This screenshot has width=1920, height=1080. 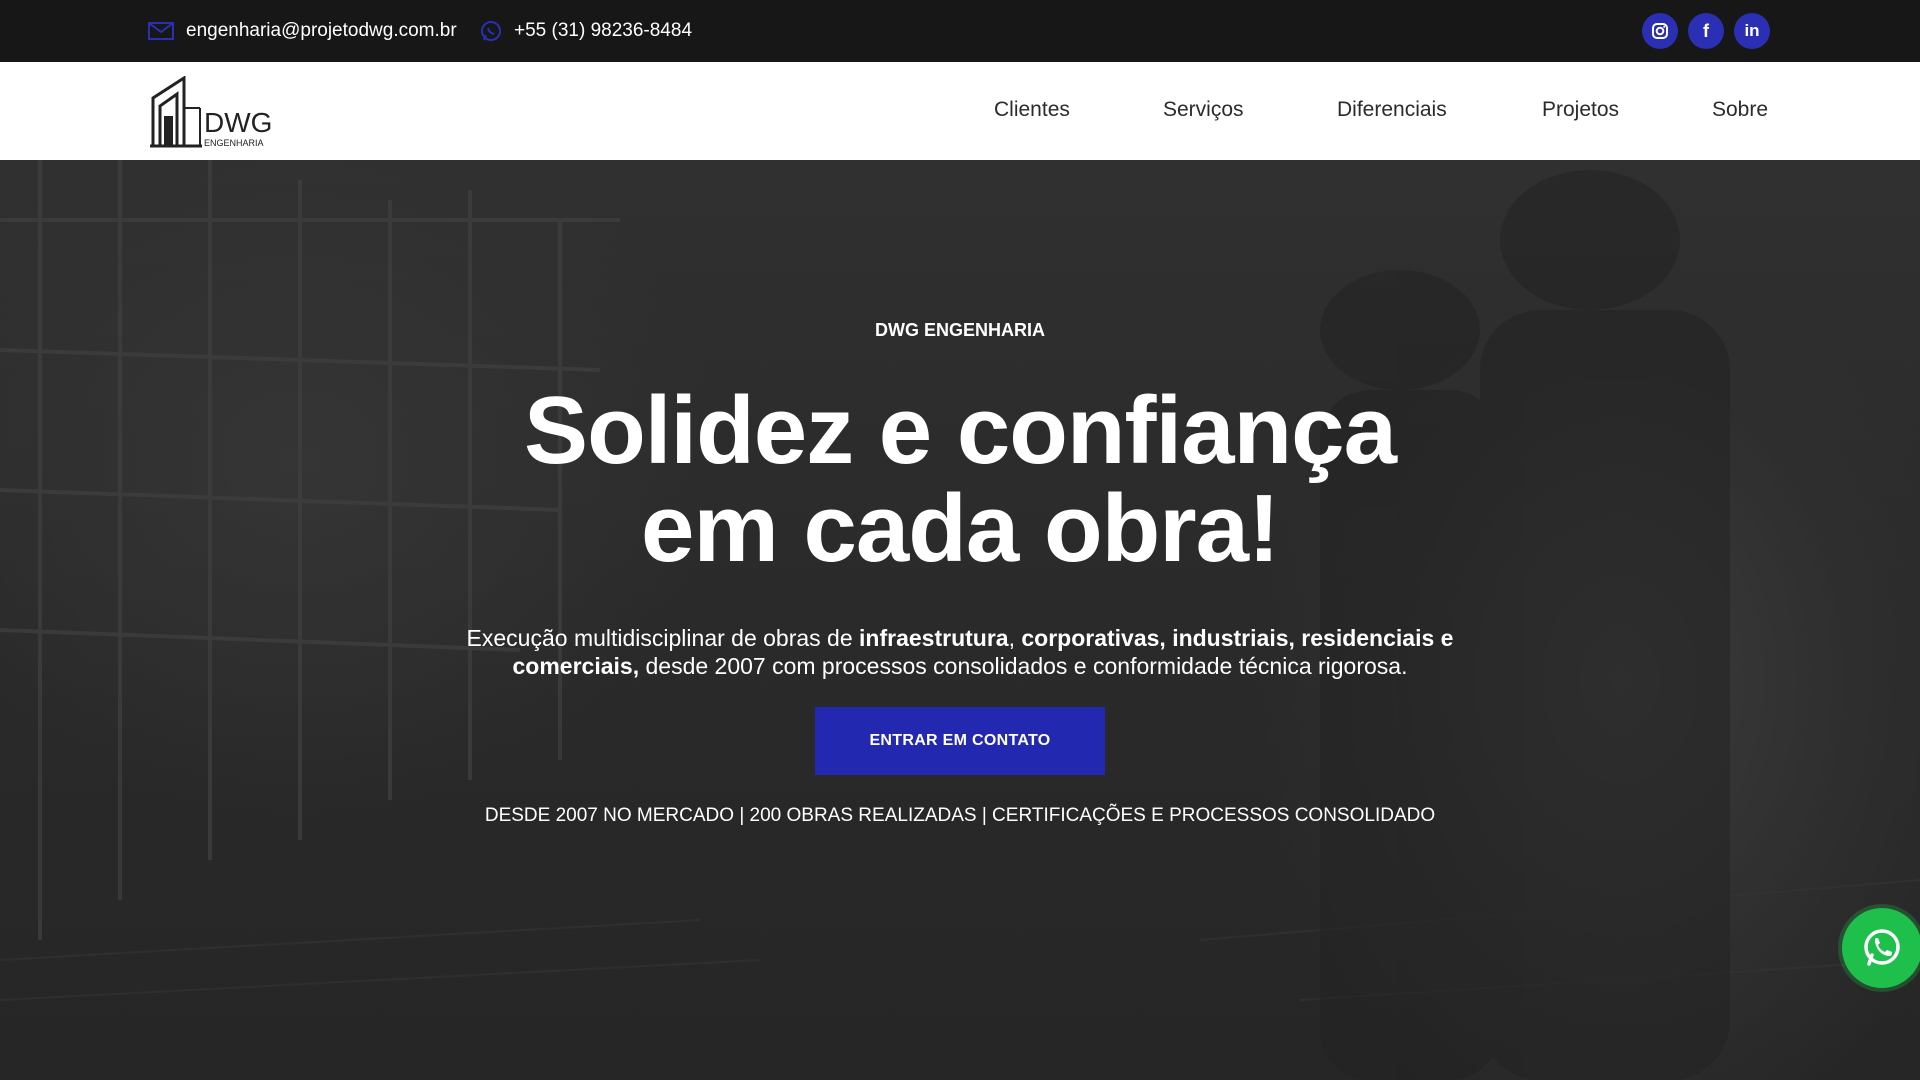 What do you see at coordinates (1740, 110) in the screenshot?
I see `nav-item-sobre: Sobre` at bounding box center [1740, 110].